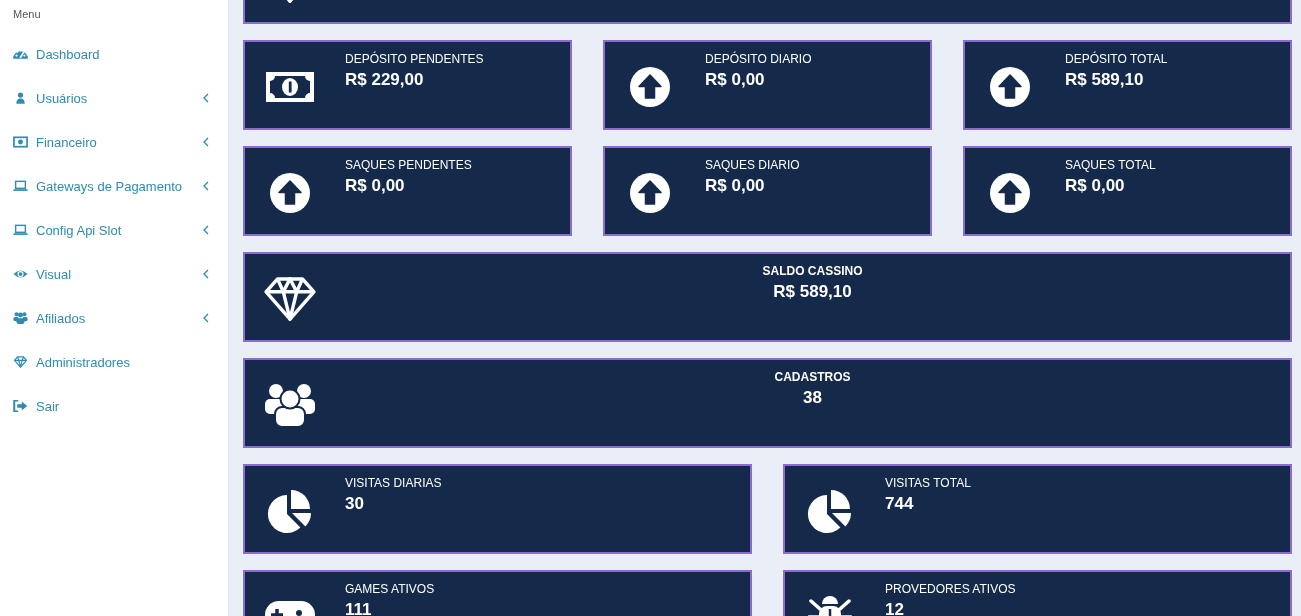  Describe the element at coordinates (812, 271) in the screenshot. I see `stat-title: SALDO CASSINO` at that location.